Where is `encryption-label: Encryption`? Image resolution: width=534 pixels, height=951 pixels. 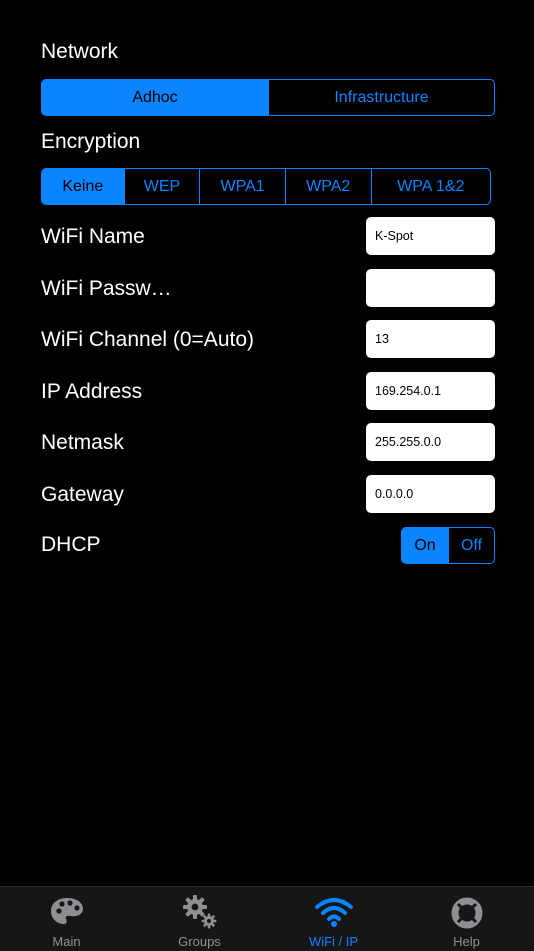 encryption-label: Encryption is located at coordinates (91, 141).